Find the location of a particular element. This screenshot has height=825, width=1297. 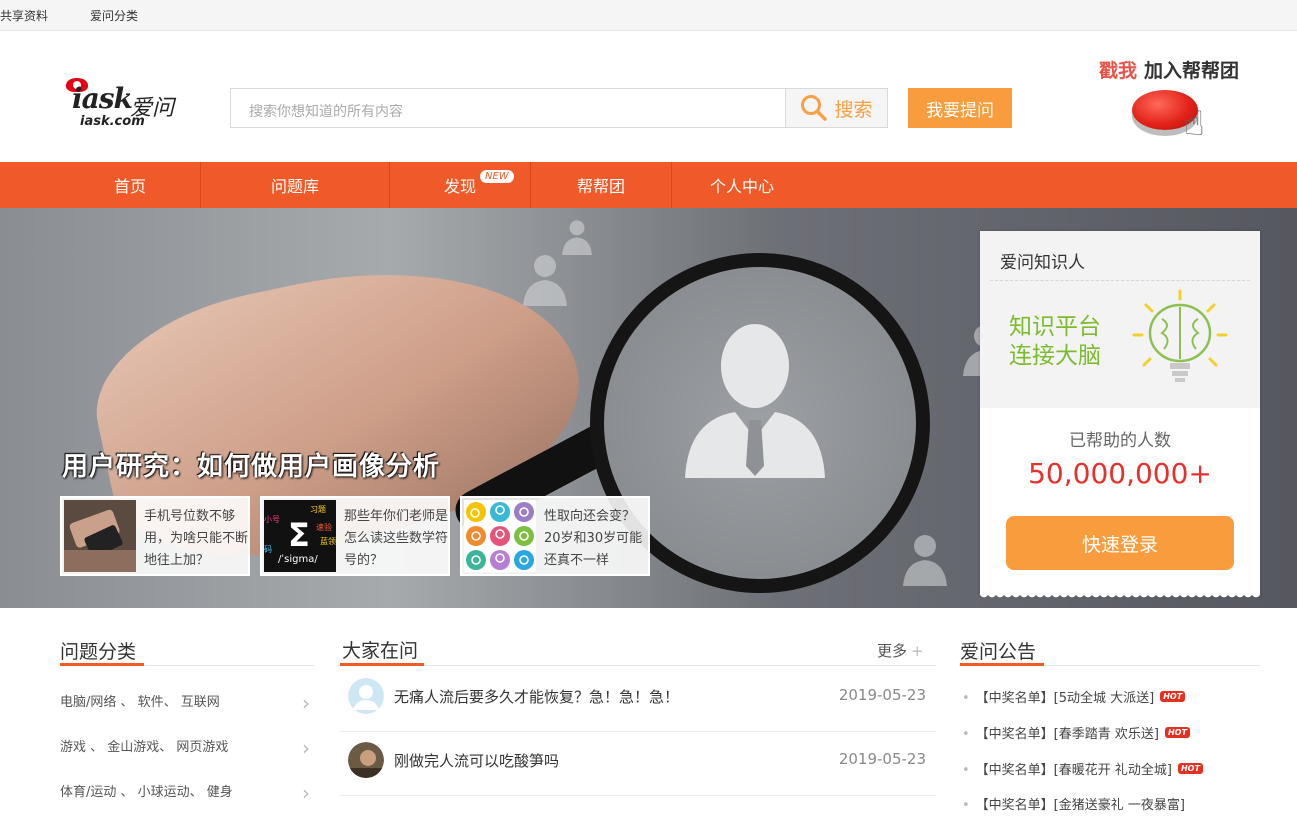

category-row: 游戏 、 金山游戏、 网页游戏 › is located at coordinates (187, 758).